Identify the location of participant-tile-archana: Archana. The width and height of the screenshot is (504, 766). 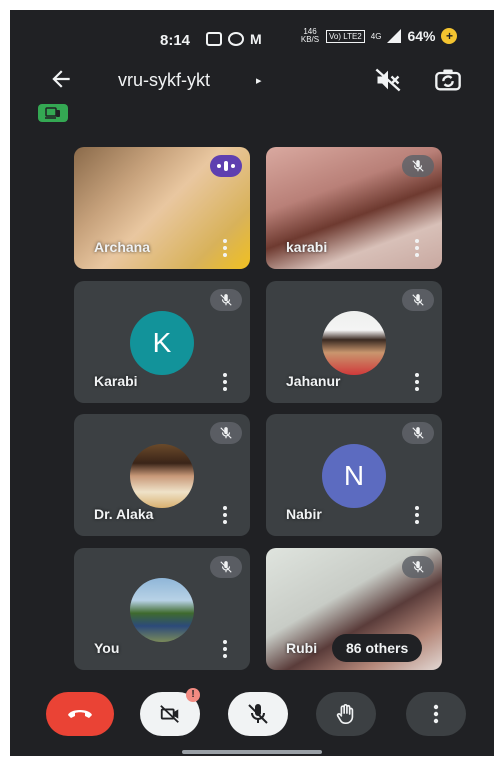
(162, 208).